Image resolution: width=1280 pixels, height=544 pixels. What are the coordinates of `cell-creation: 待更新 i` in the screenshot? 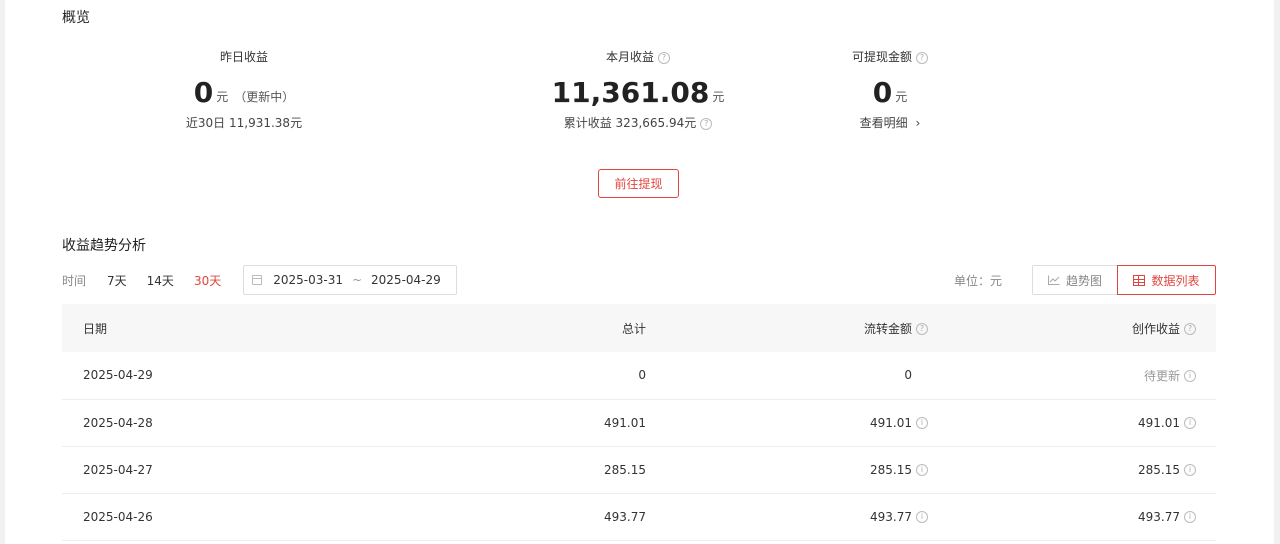 It's located at (1072, 376).